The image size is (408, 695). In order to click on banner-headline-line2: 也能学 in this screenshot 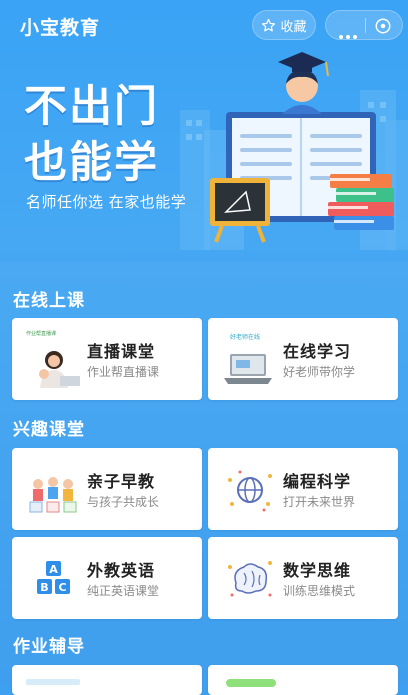, I will do `click(91, 163)`.